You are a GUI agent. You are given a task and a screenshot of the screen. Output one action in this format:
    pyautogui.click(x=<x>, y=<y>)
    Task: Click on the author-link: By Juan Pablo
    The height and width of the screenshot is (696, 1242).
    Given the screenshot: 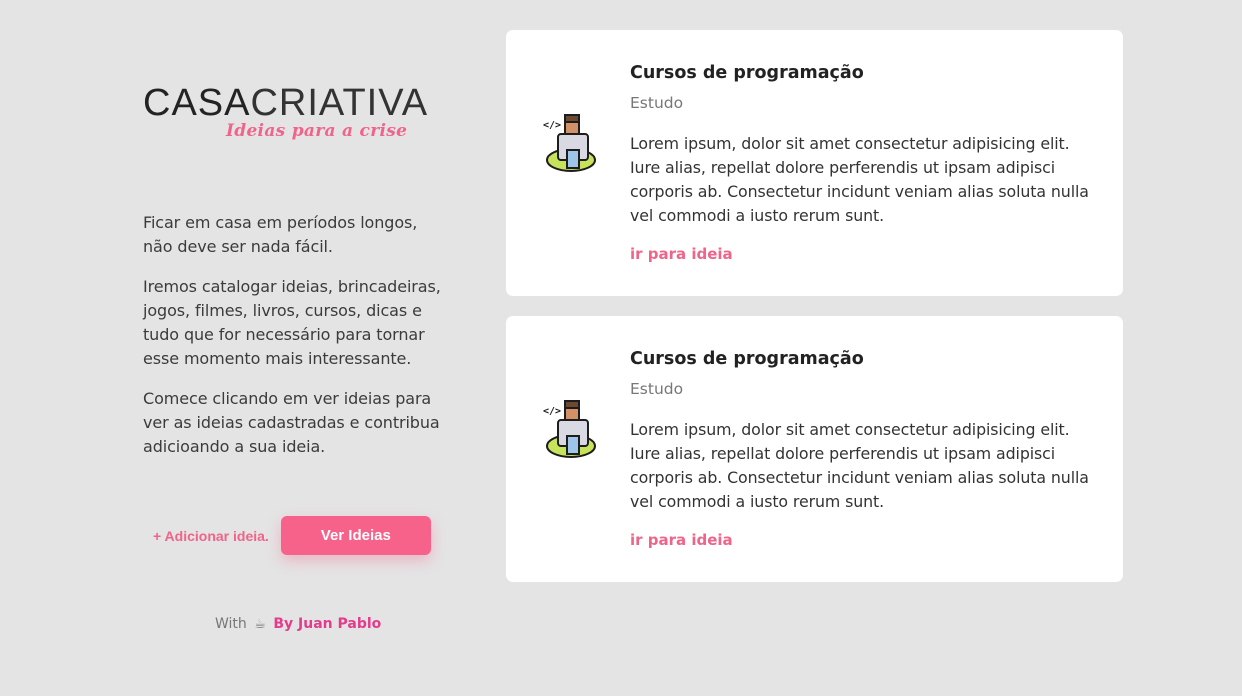 What is the action you would take?
    pyautogui.click(x=327, y=624)
    